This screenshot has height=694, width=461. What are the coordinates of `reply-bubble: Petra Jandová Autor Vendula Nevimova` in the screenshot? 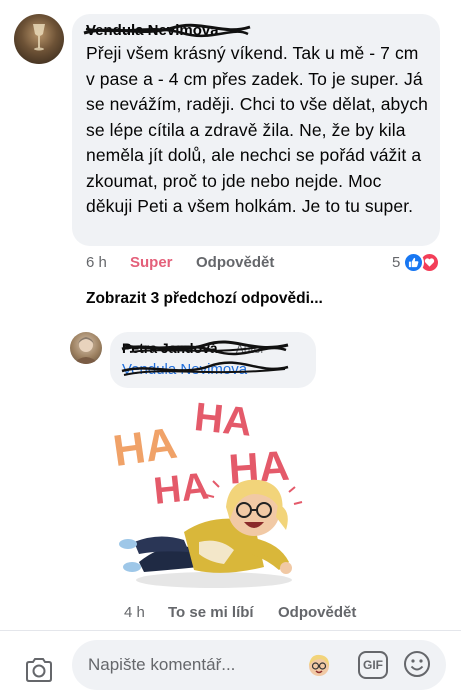 It's located at (213, 360).